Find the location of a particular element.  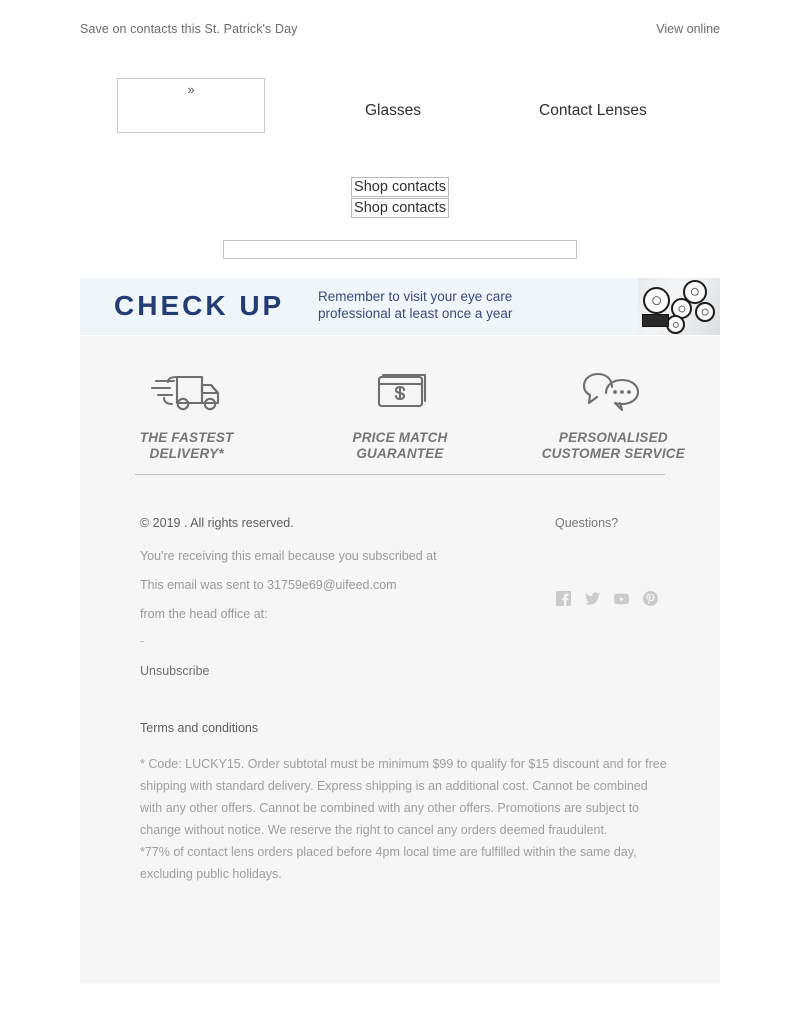

logo-image-placeholder: » is located at coordinates (191, 105).